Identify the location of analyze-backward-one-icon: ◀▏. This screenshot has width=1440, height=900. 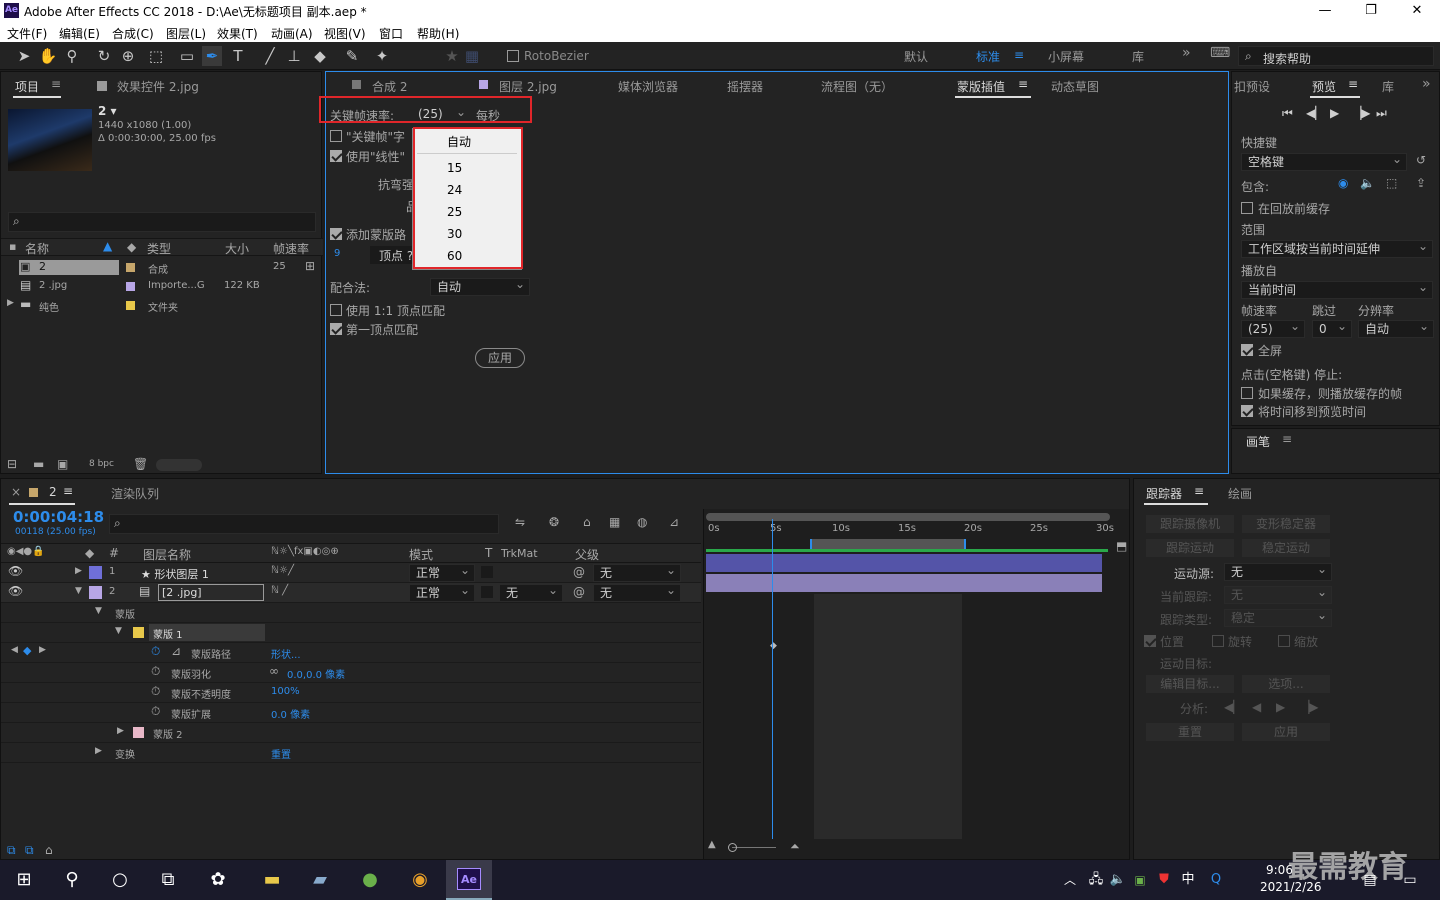
(1233, 707).